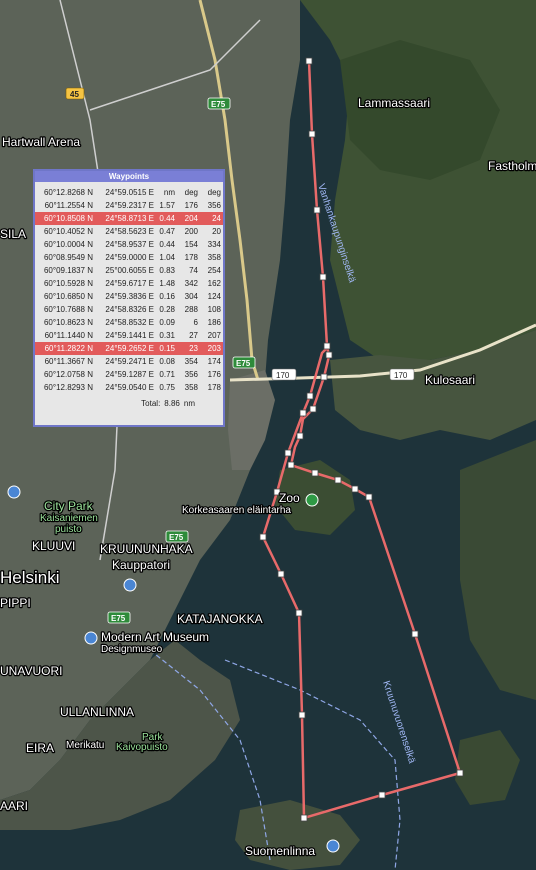 The height and width of the screenshot is (870, 536). What do you see at coordinates (130, 585) in the screenshot?
I see `shopping-cart-icon` at bounding box center [130, 585].